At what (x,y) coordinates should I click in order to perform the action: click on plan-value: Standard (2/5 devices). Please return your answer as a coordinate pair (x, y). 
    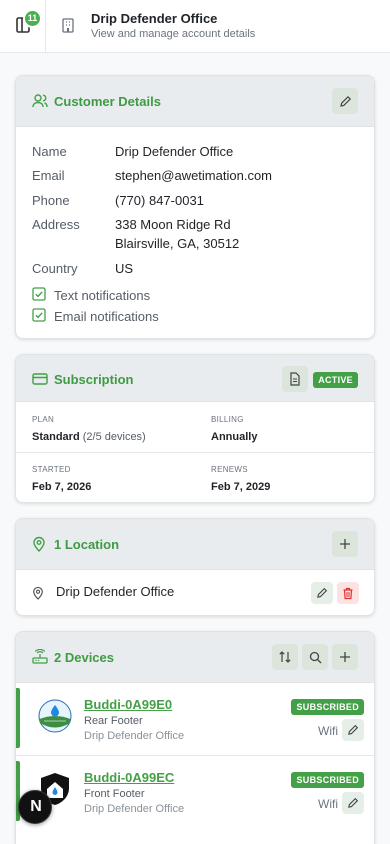
    Looking at the image, I should click on (89, 437).